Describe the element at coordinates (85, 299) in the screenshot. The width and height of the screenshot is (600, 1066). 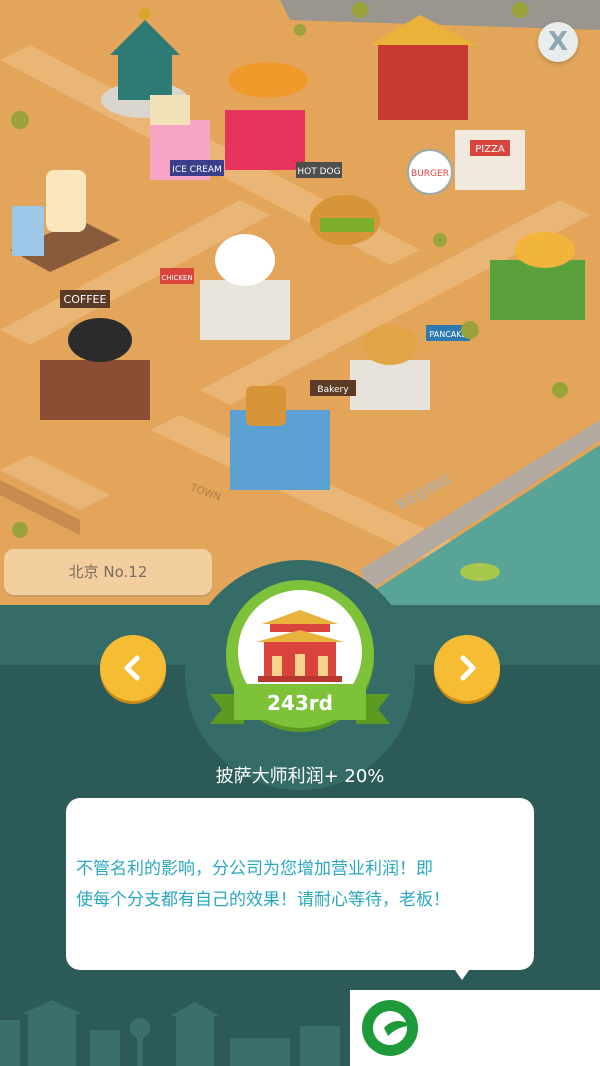
I see `coffee-sign: COFFEE` at that location.